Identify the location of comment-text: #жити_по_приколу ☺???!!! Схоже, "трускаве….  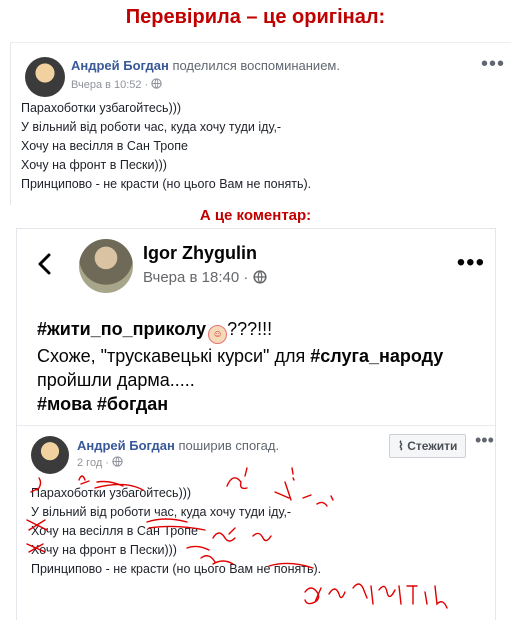
(240, 366).